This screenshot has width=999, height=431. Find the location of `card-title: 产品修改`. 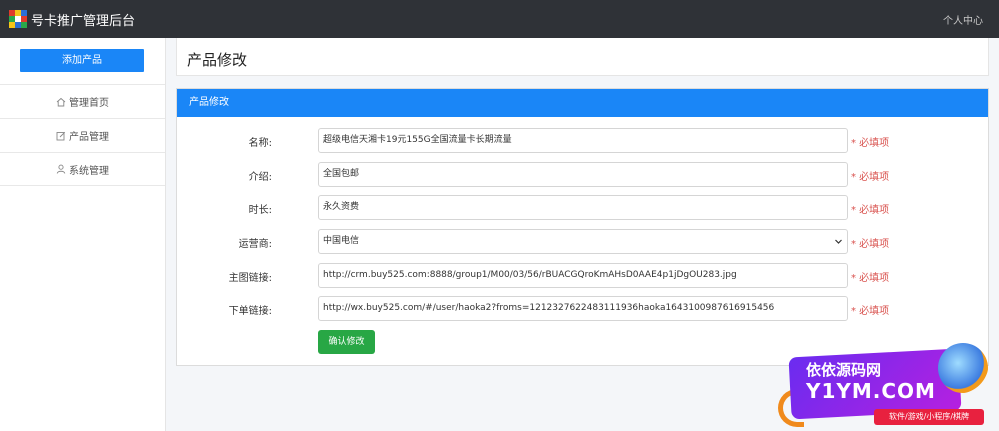

card-title: 产品修改 is located at coordinates (582, 103).